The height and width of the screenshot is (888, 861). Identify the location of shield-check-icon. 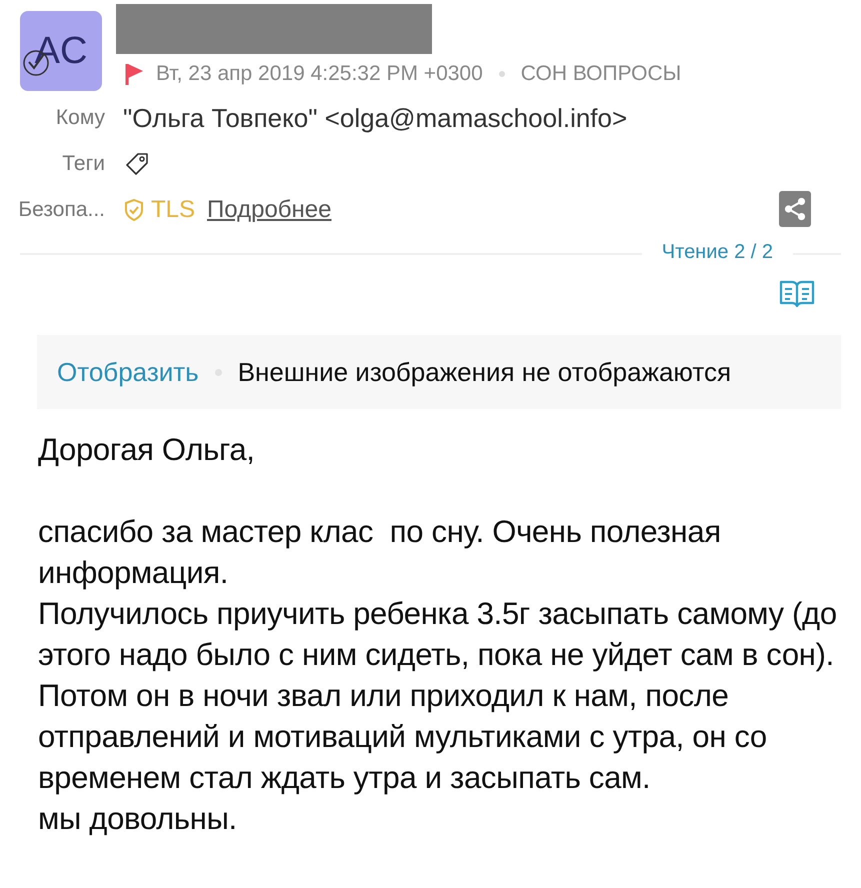
(134, 210).